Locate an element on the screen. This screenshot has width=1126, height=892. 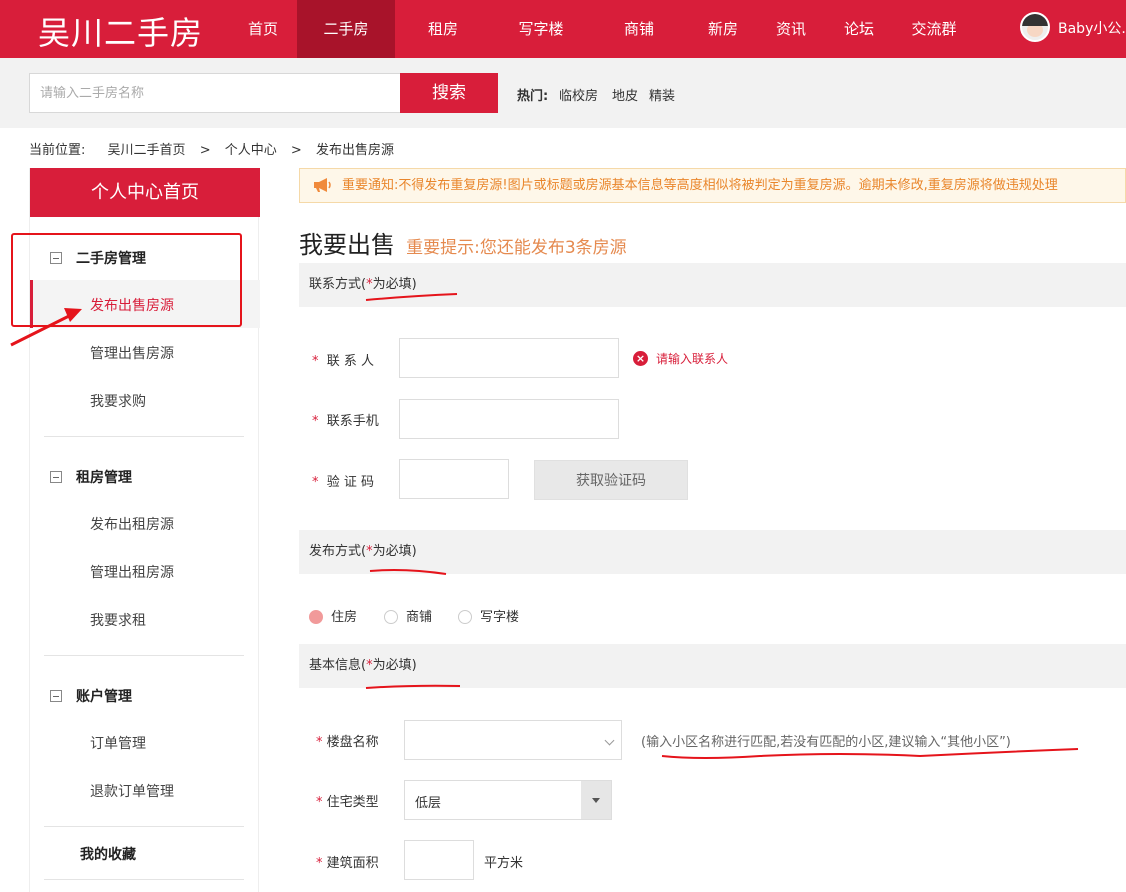
annotation-underline is located at coordinates (870, 753).